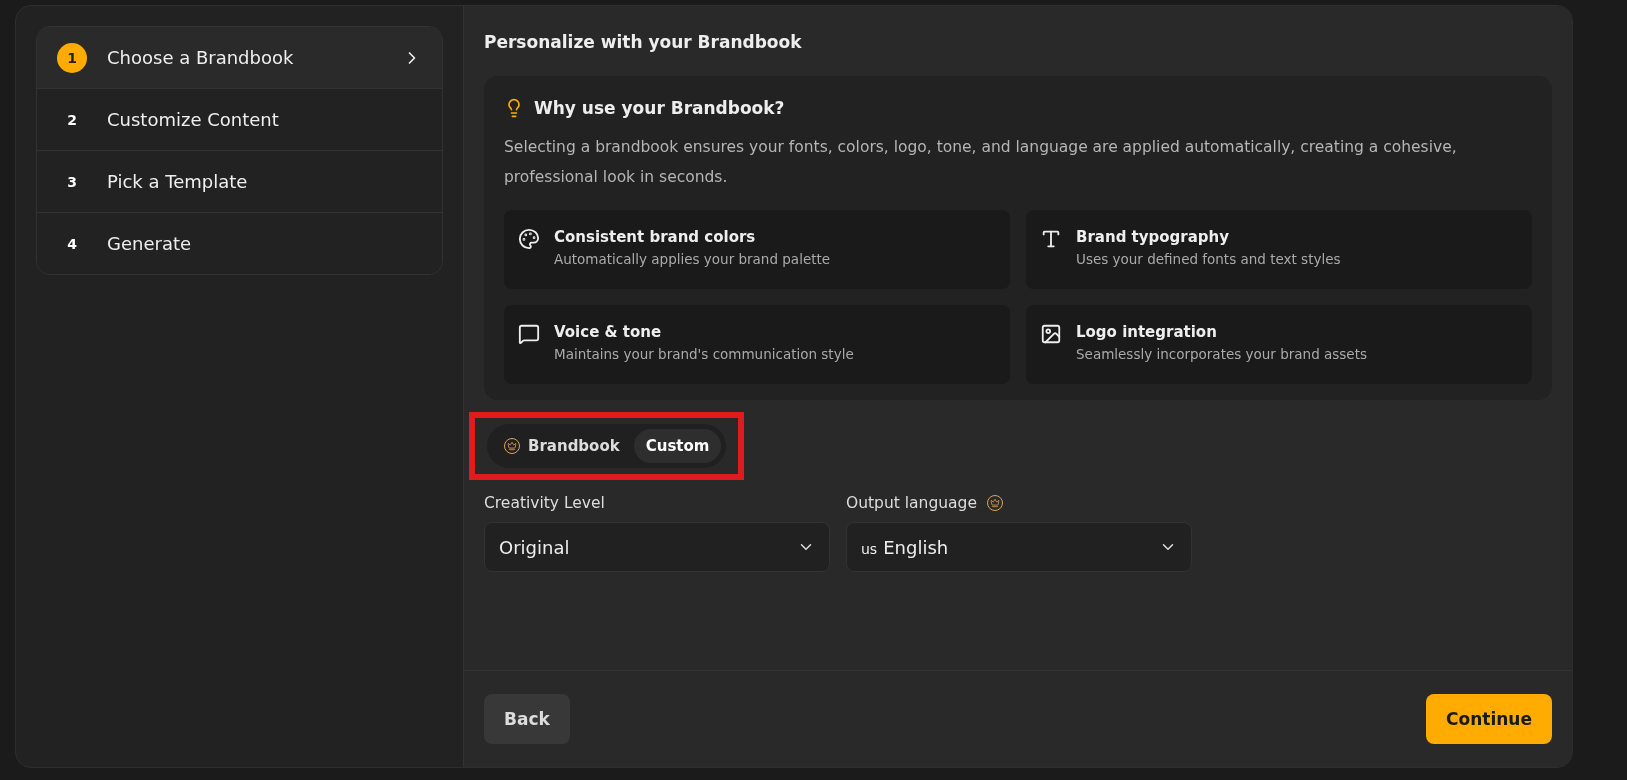 This screenshot has width=1627, height=780. Describe the element at coordinates (562, 446) in the screenshot. I see `toggle-option: Brandbook` at that location.